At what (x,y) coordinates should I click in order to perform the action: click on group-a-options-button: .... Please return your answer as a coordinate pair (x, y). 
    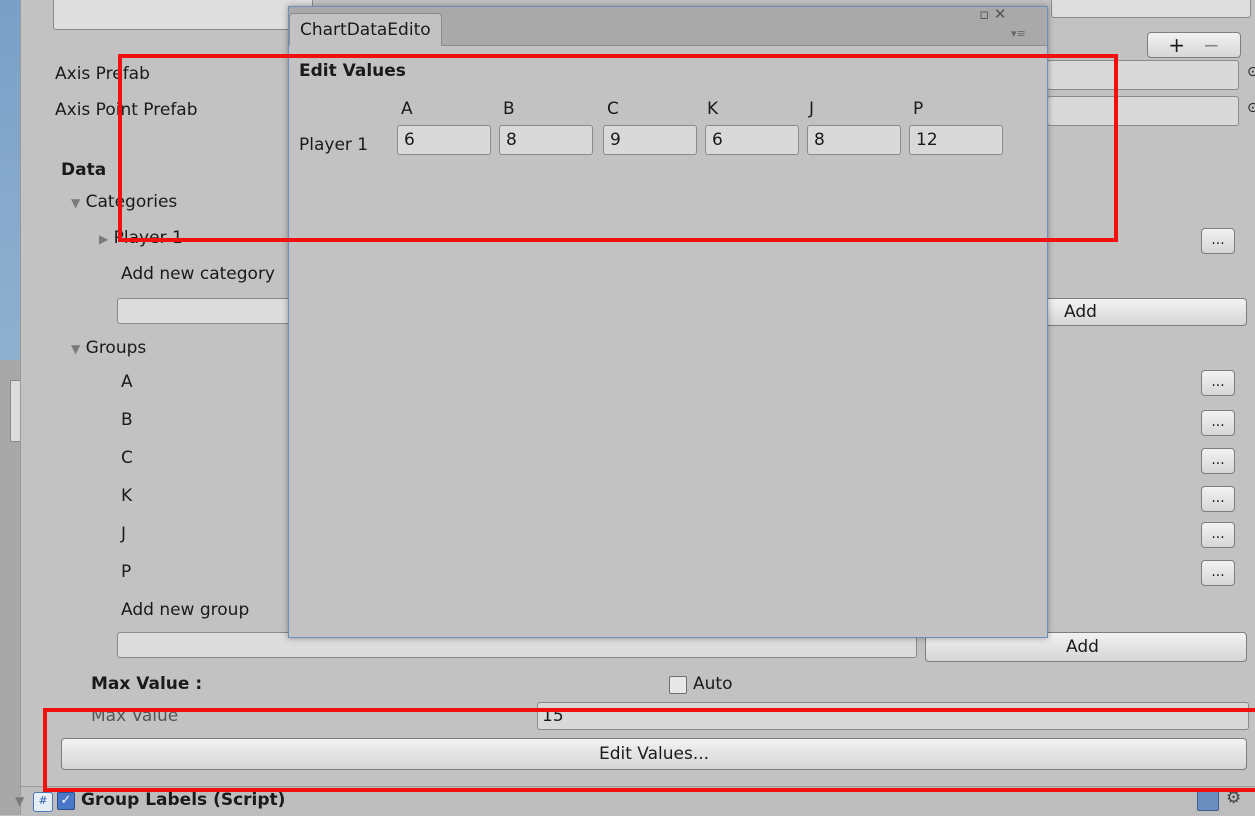
    Looking at the image, I should click on (1218, 383).